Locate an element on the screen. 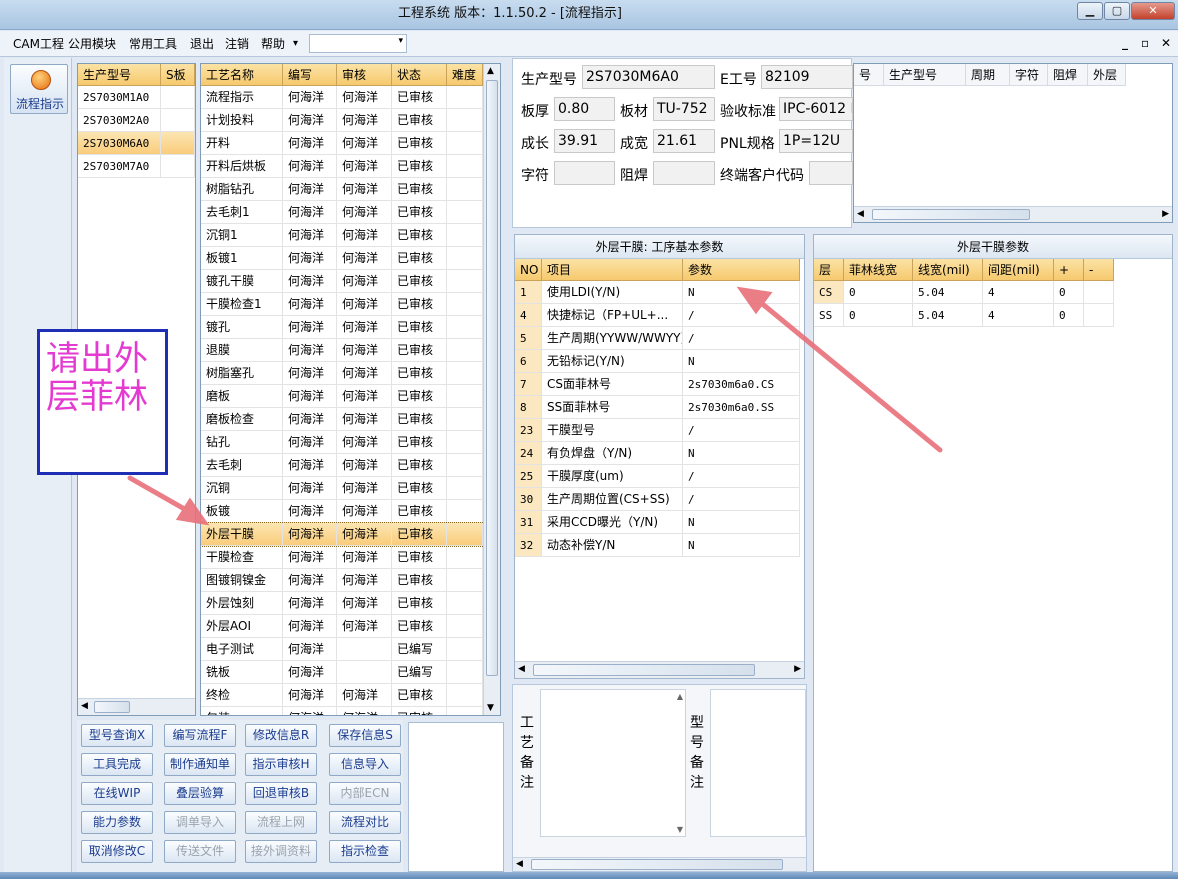  action-button: 回退审核B is located at coordinates (281, 793).